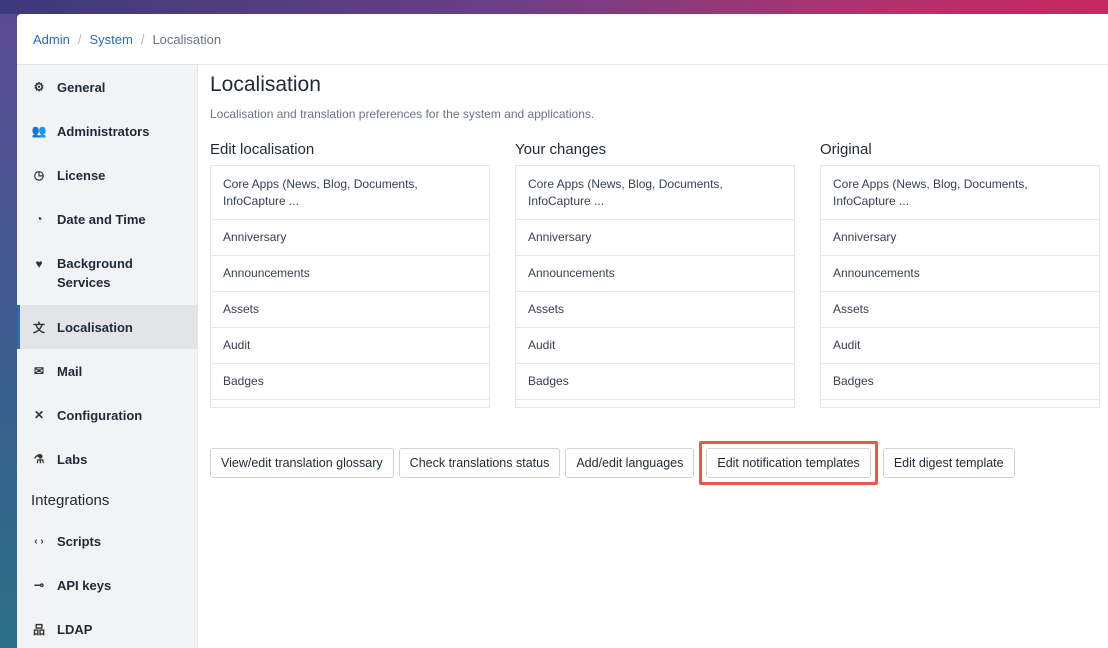  I want to click on check-translations-status-button: Check translations status, so click(479, 463).